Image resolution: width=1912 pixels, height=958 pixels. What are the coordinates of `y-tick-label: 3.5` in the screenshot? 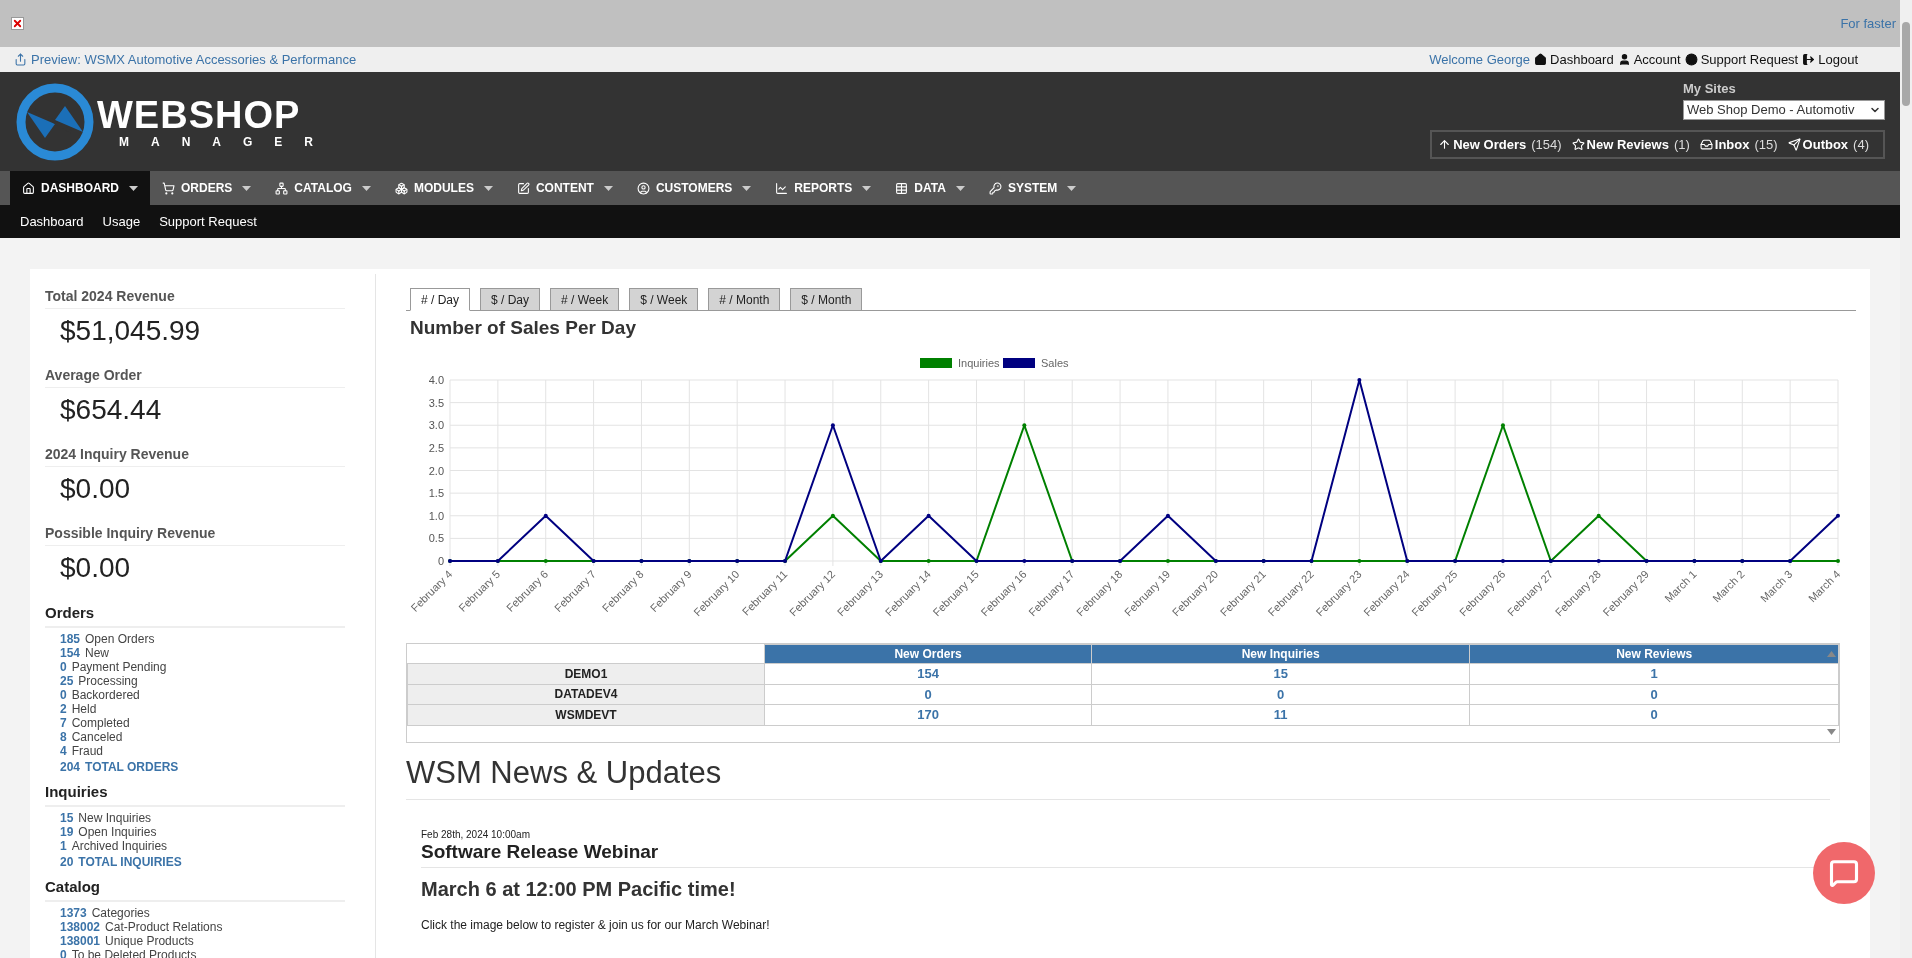 It's located at (436, 402).